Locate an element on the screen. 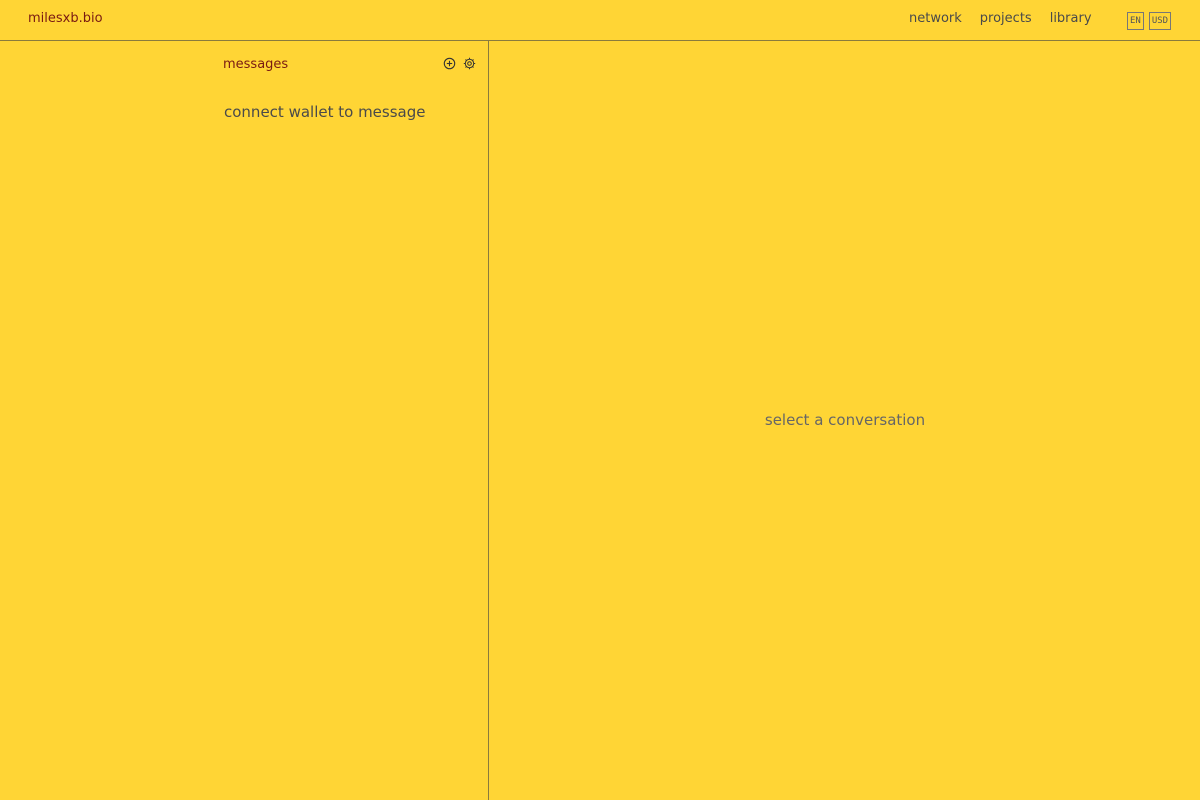 The width and height of the screenshot is (1200, 800). locale-controls: EN USD is located at coordinates (1149, 21).